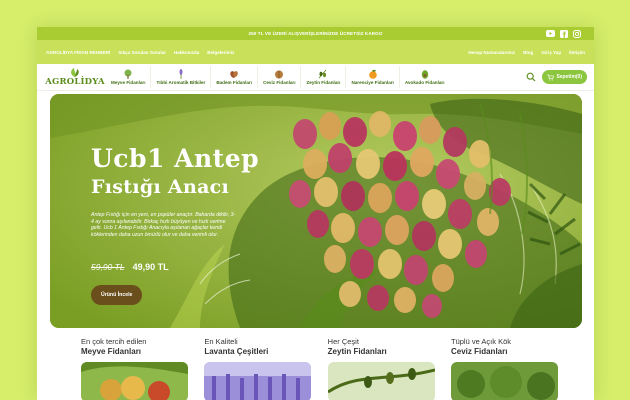 This screenshot has width=630, height=400. I want to click on featured-title: Ceviz Fidanları, so click(479, 351).